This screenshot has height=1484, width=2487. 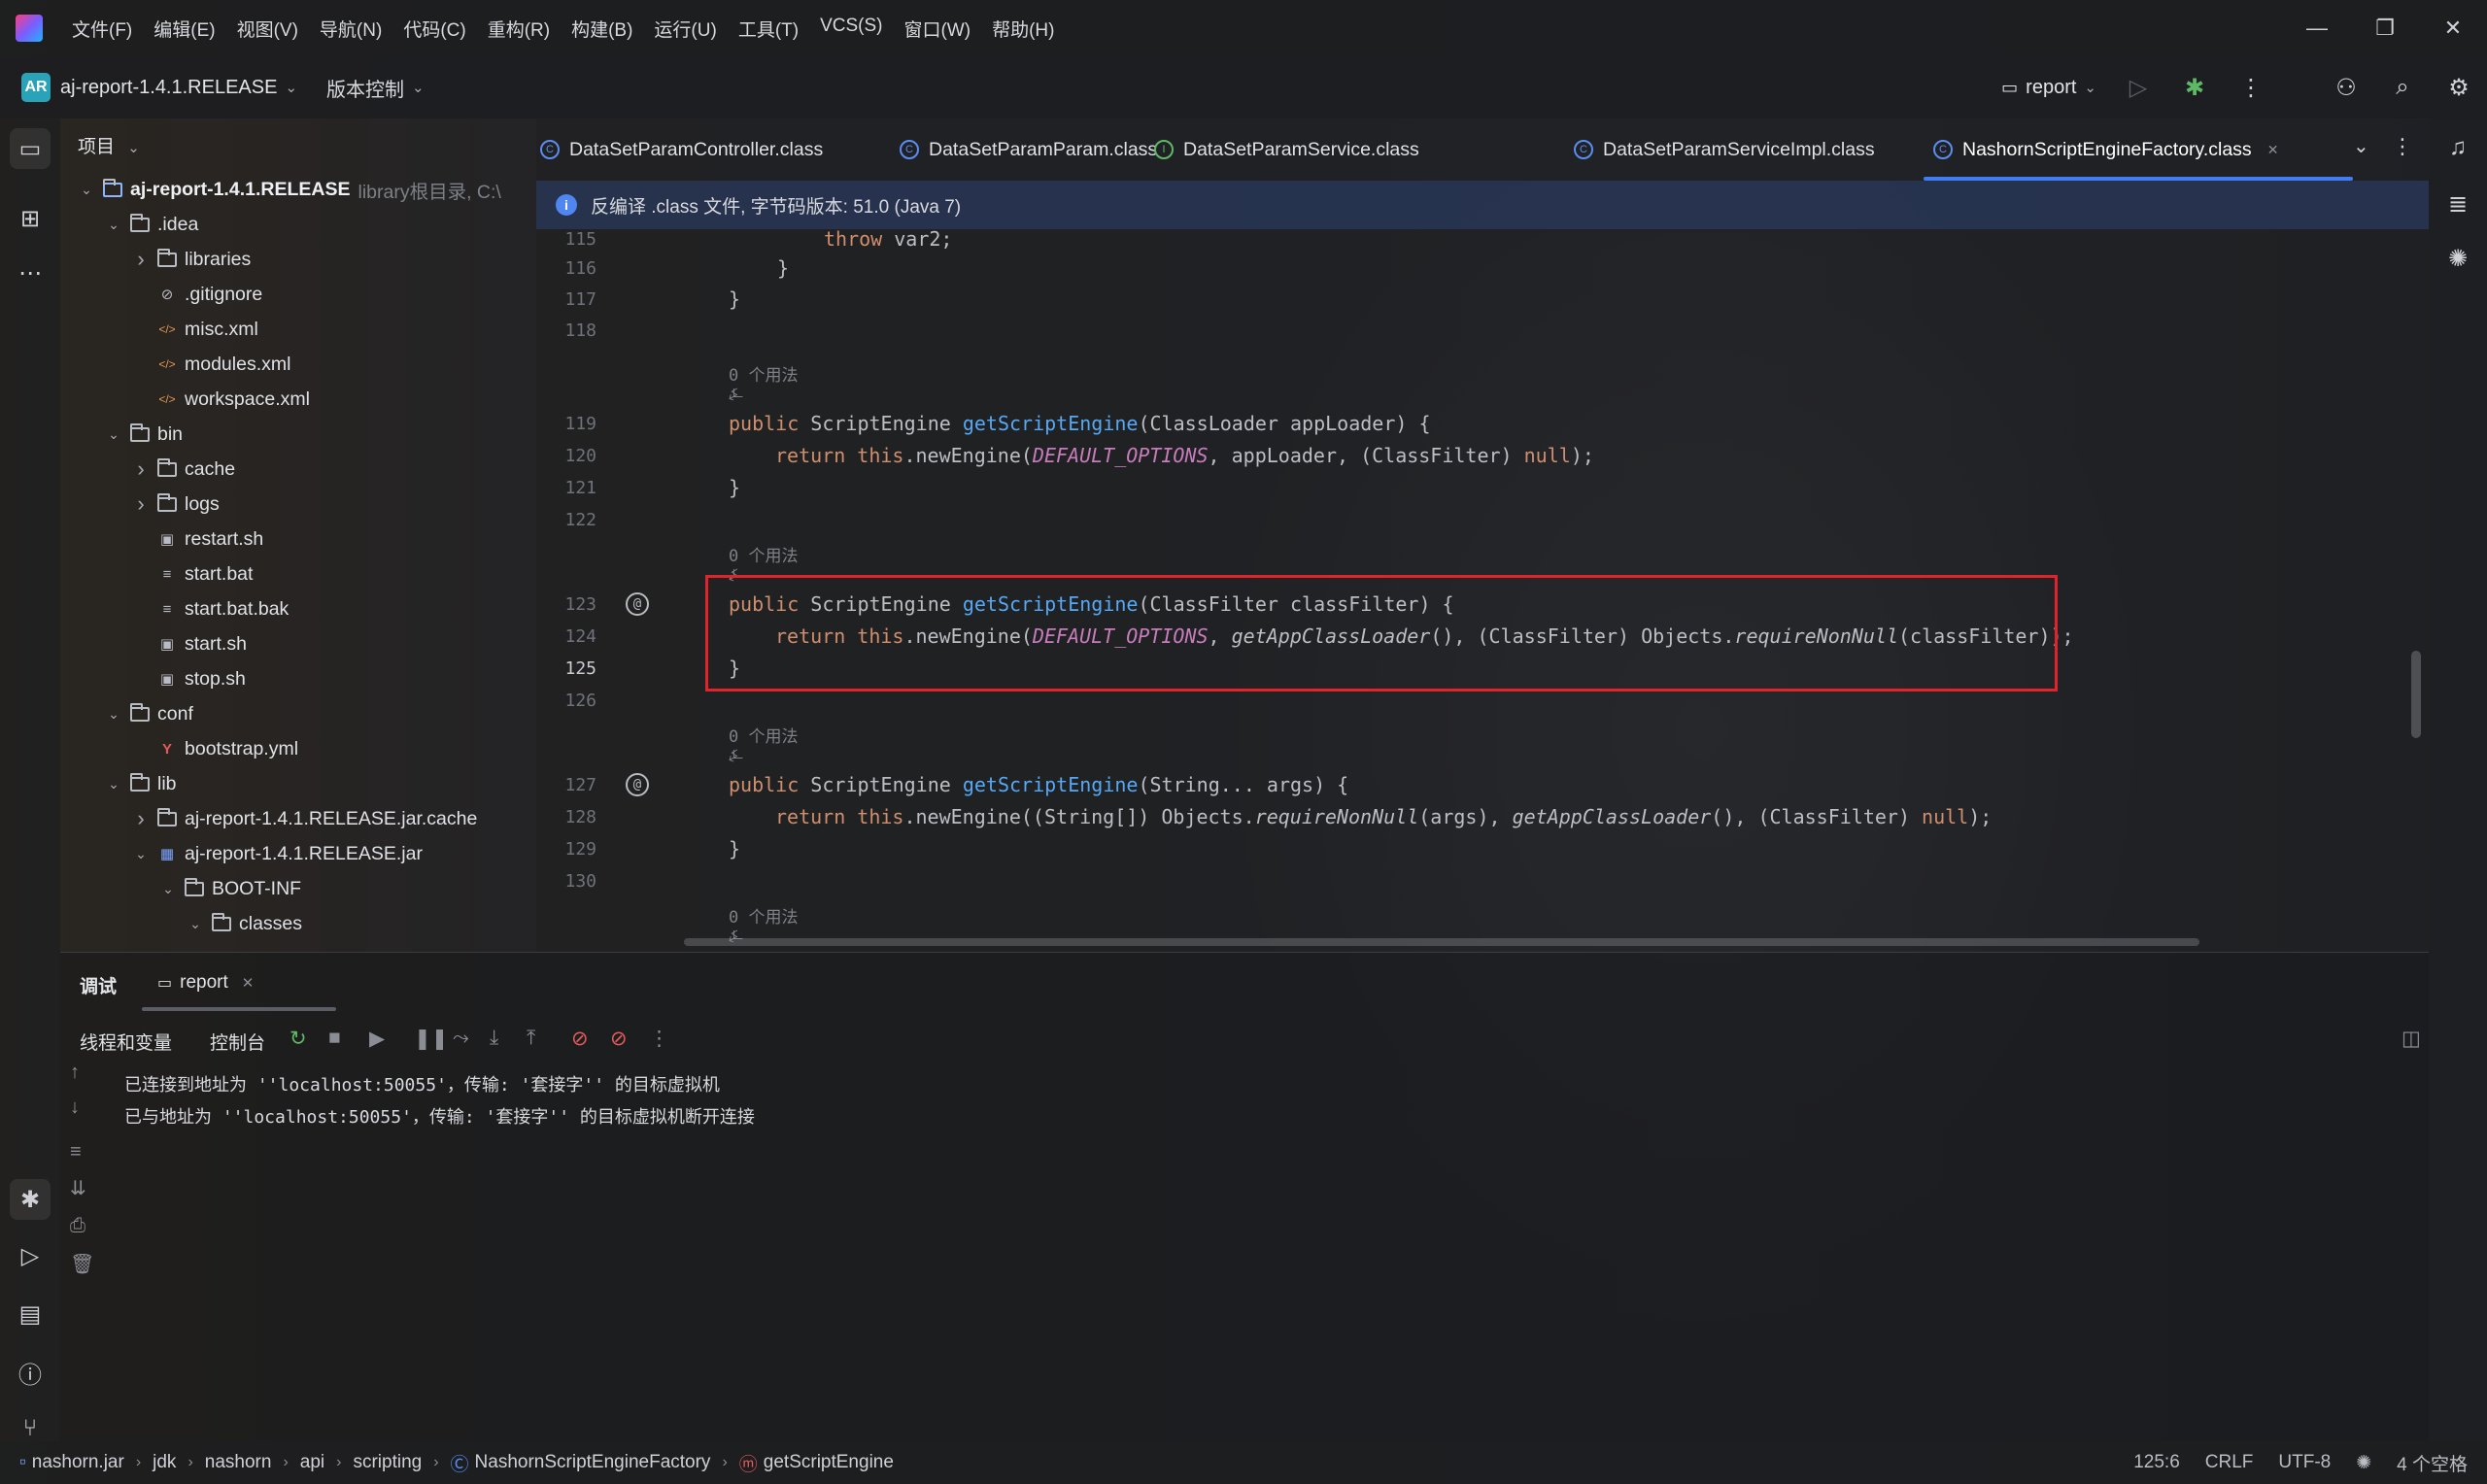 What do you see at coordinates (1724, 149) in the screenshot?
I see `editor-tab: C DataSetParamServiceImpl.class` at bounding box center [1724, 149].